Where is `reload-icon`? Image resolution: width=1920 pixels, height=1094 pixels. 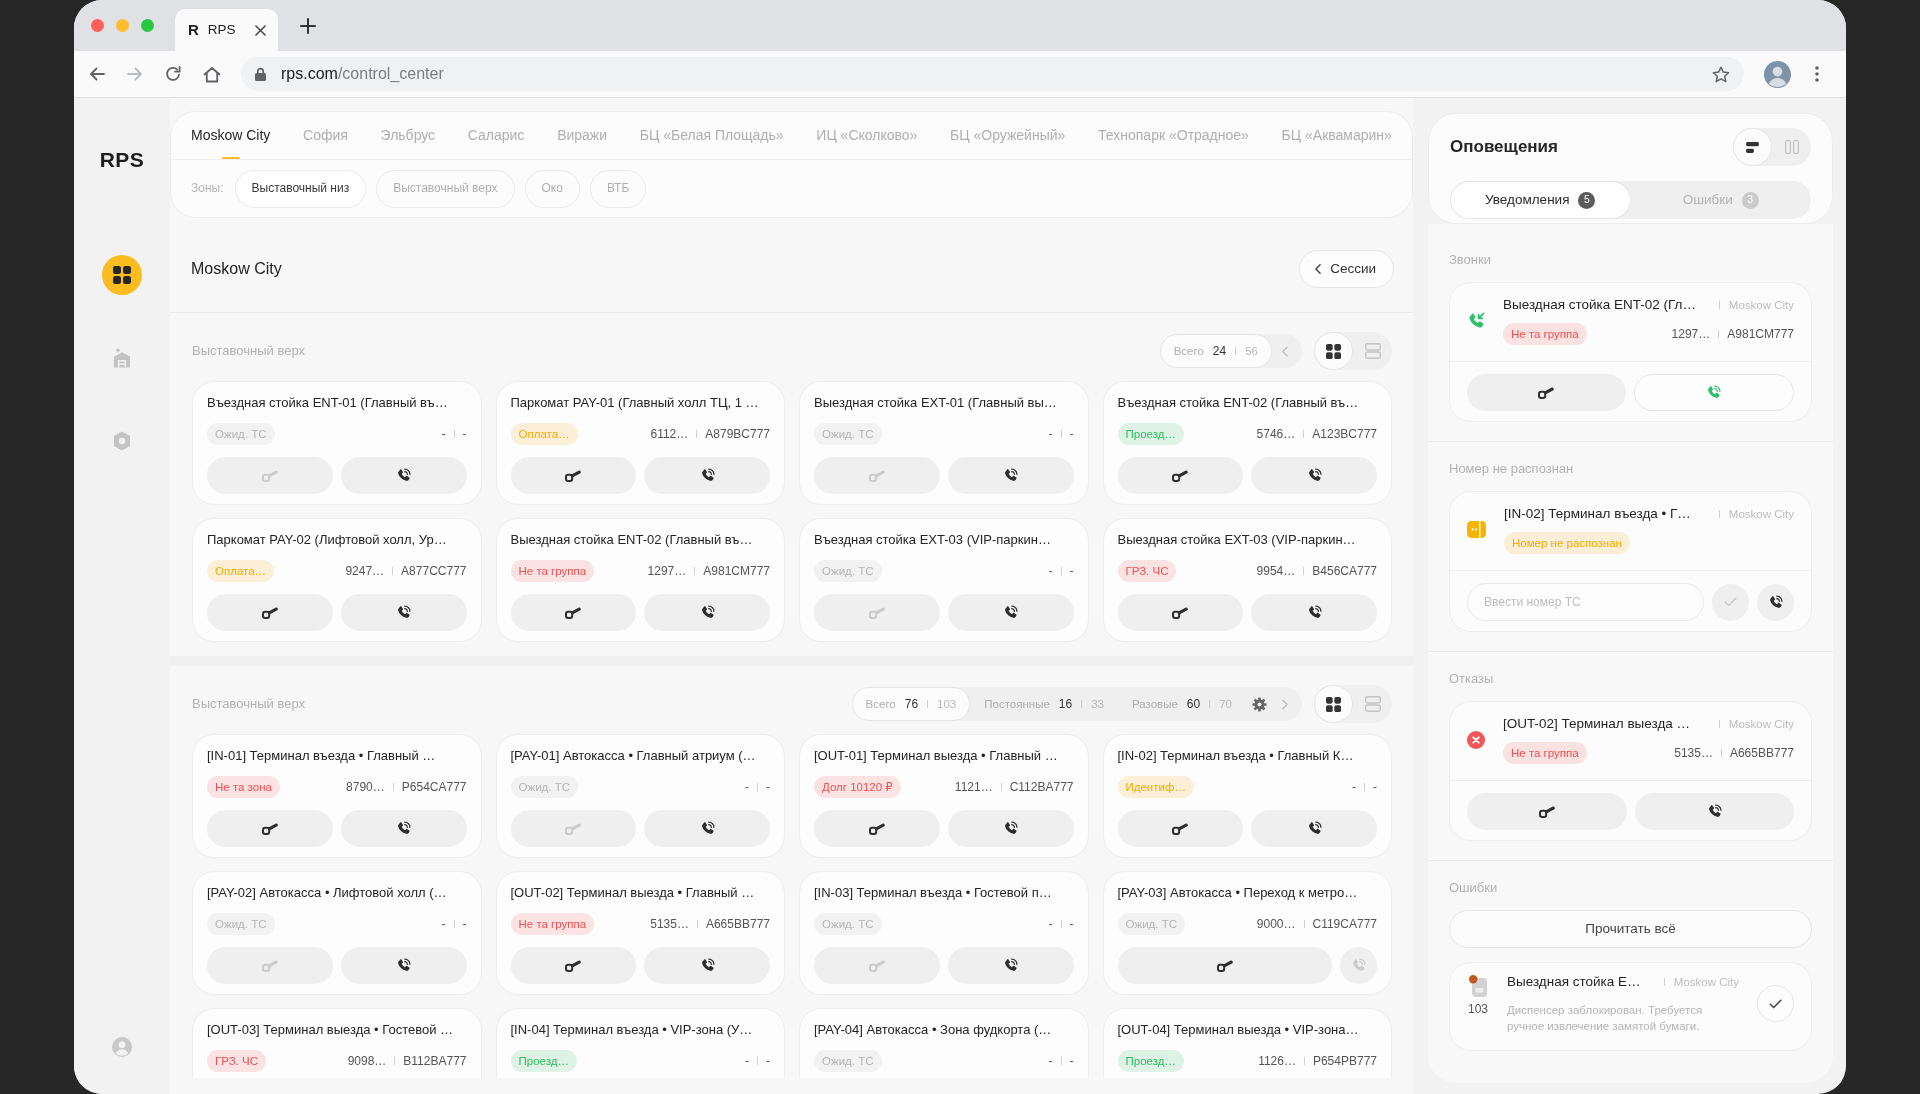 reload-icon is located at coordinates (173, 74).